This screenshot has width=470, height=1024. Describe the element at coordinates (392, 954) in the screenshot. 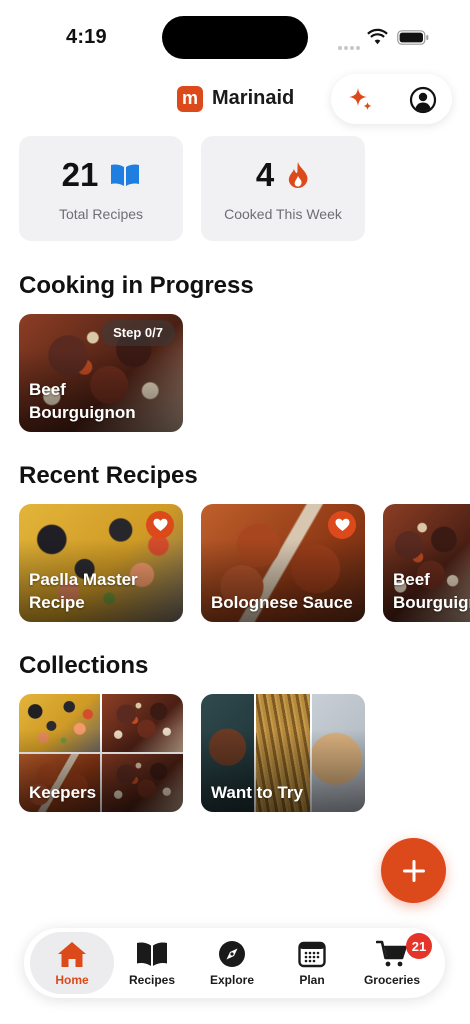

I see `cart-icon` at that location.